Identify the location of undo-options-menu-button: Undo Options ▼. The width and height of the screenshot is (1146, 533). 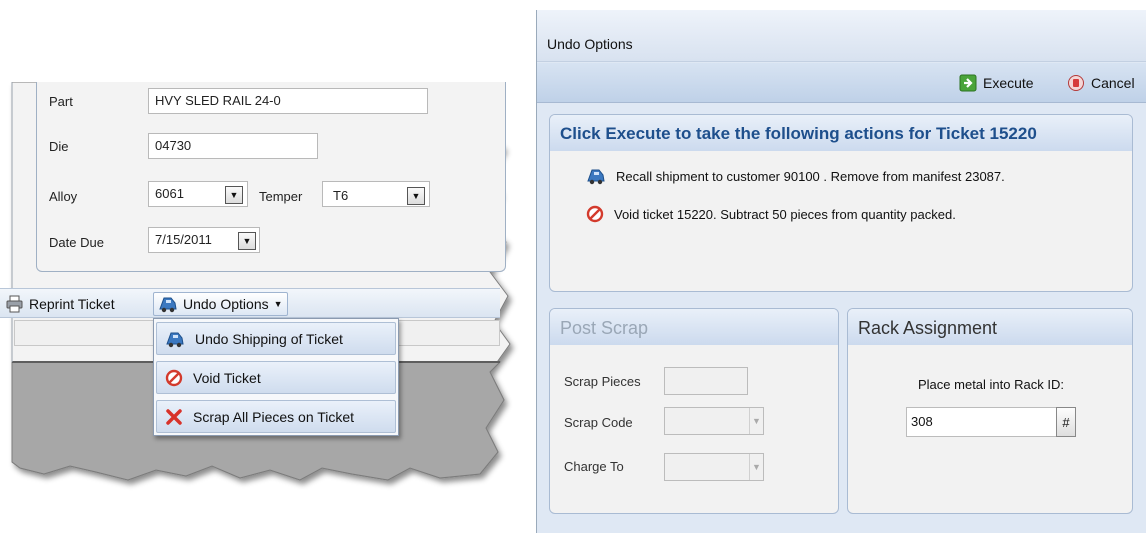
(220, 304).